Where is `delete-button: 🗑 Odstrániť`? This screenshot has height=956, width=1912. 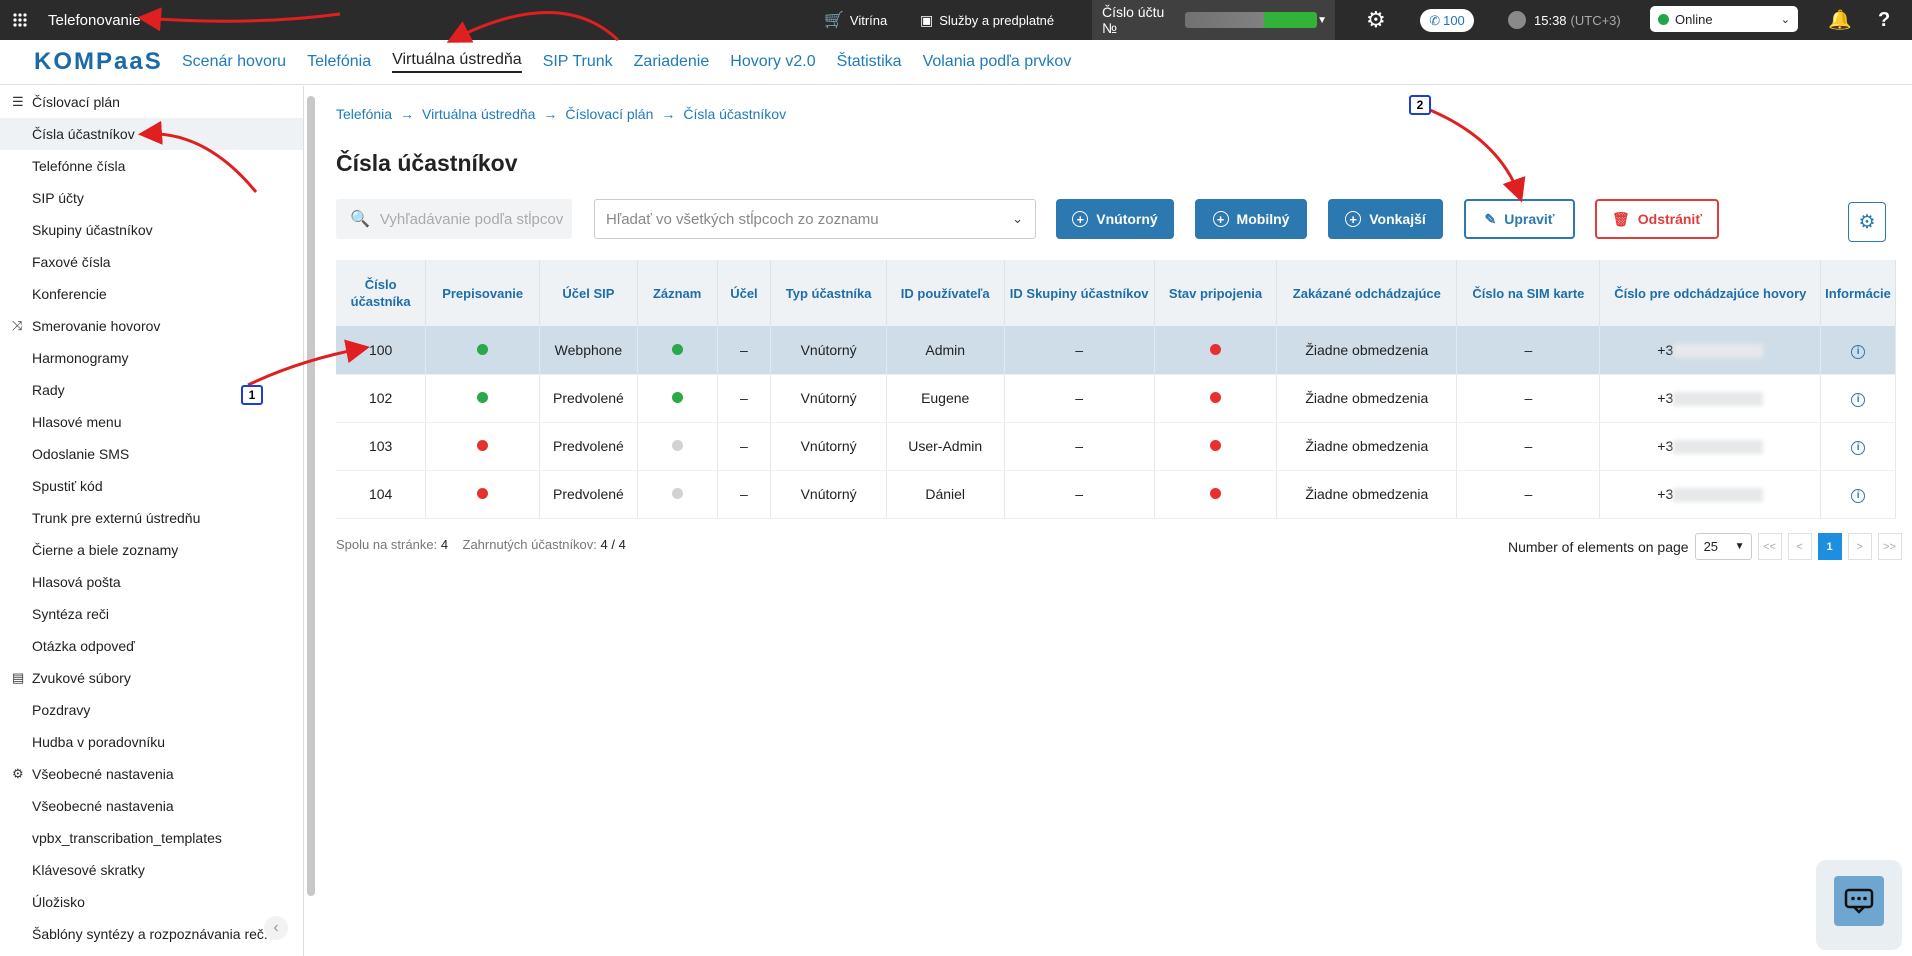
delete-button: 🗑 Odstrániť is located at coordinates (1657, 219).